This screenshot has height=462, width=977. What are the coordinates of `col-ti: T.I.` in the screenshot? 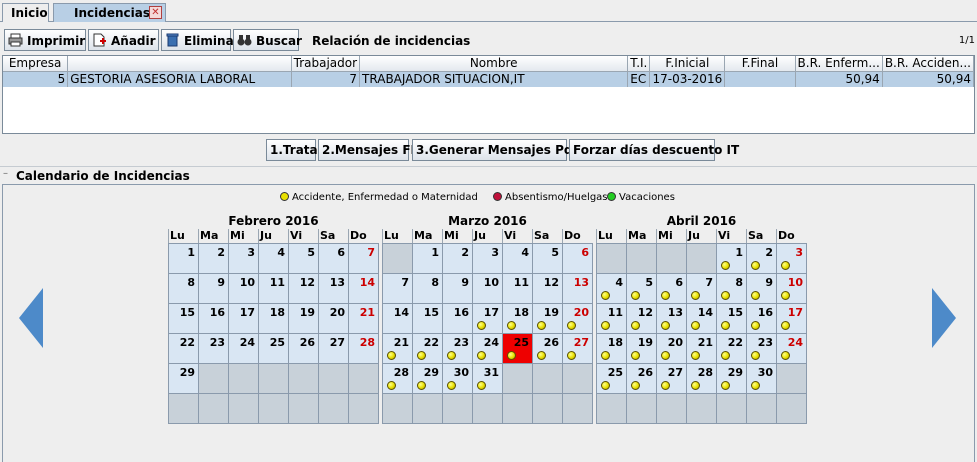 It's located at (639, 64).